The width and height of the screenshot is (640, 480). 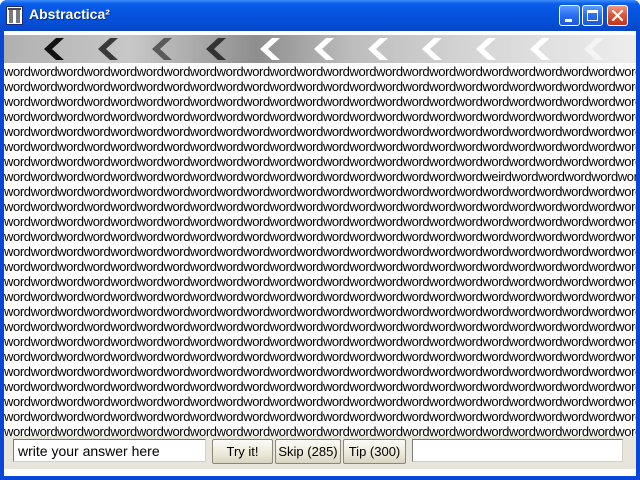 What do you see at coordinates (14, 15) in the screenshot?
I see `app-columns-icon` at bounding box center [14, 15].